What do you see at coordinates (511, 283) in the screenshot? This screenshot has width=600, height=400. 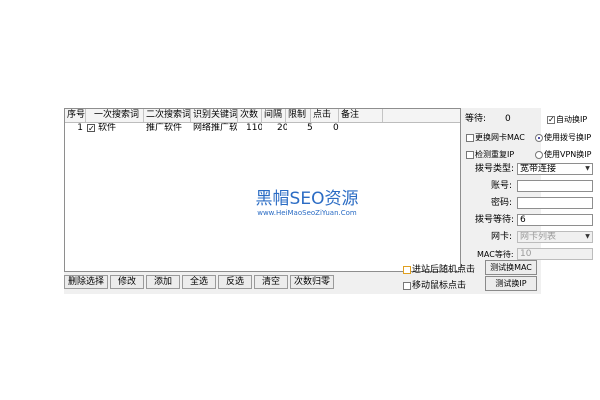 I see `test-ip-button: 测试换IP` at bounding box center [511, 283].